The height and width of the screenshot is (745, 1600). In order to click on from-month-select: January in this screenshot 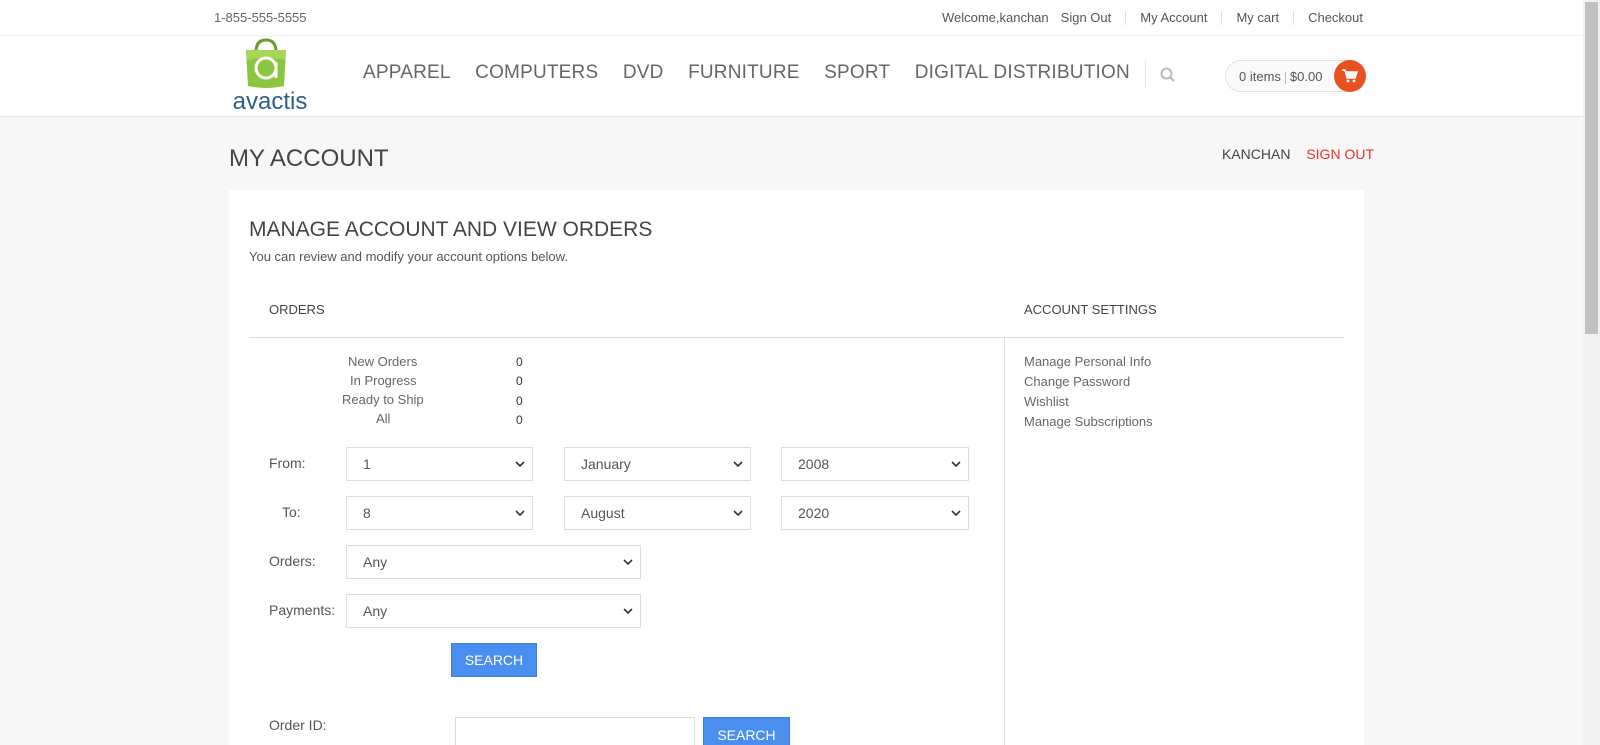, I will do `click(657, 464)`.